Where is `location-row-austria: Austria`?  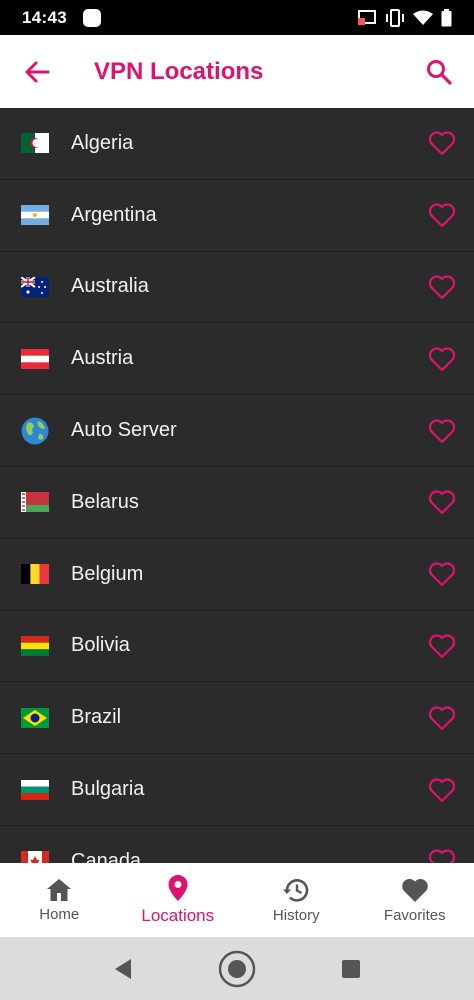
location-row-austria: Austria is located at coordinates (237, 359).